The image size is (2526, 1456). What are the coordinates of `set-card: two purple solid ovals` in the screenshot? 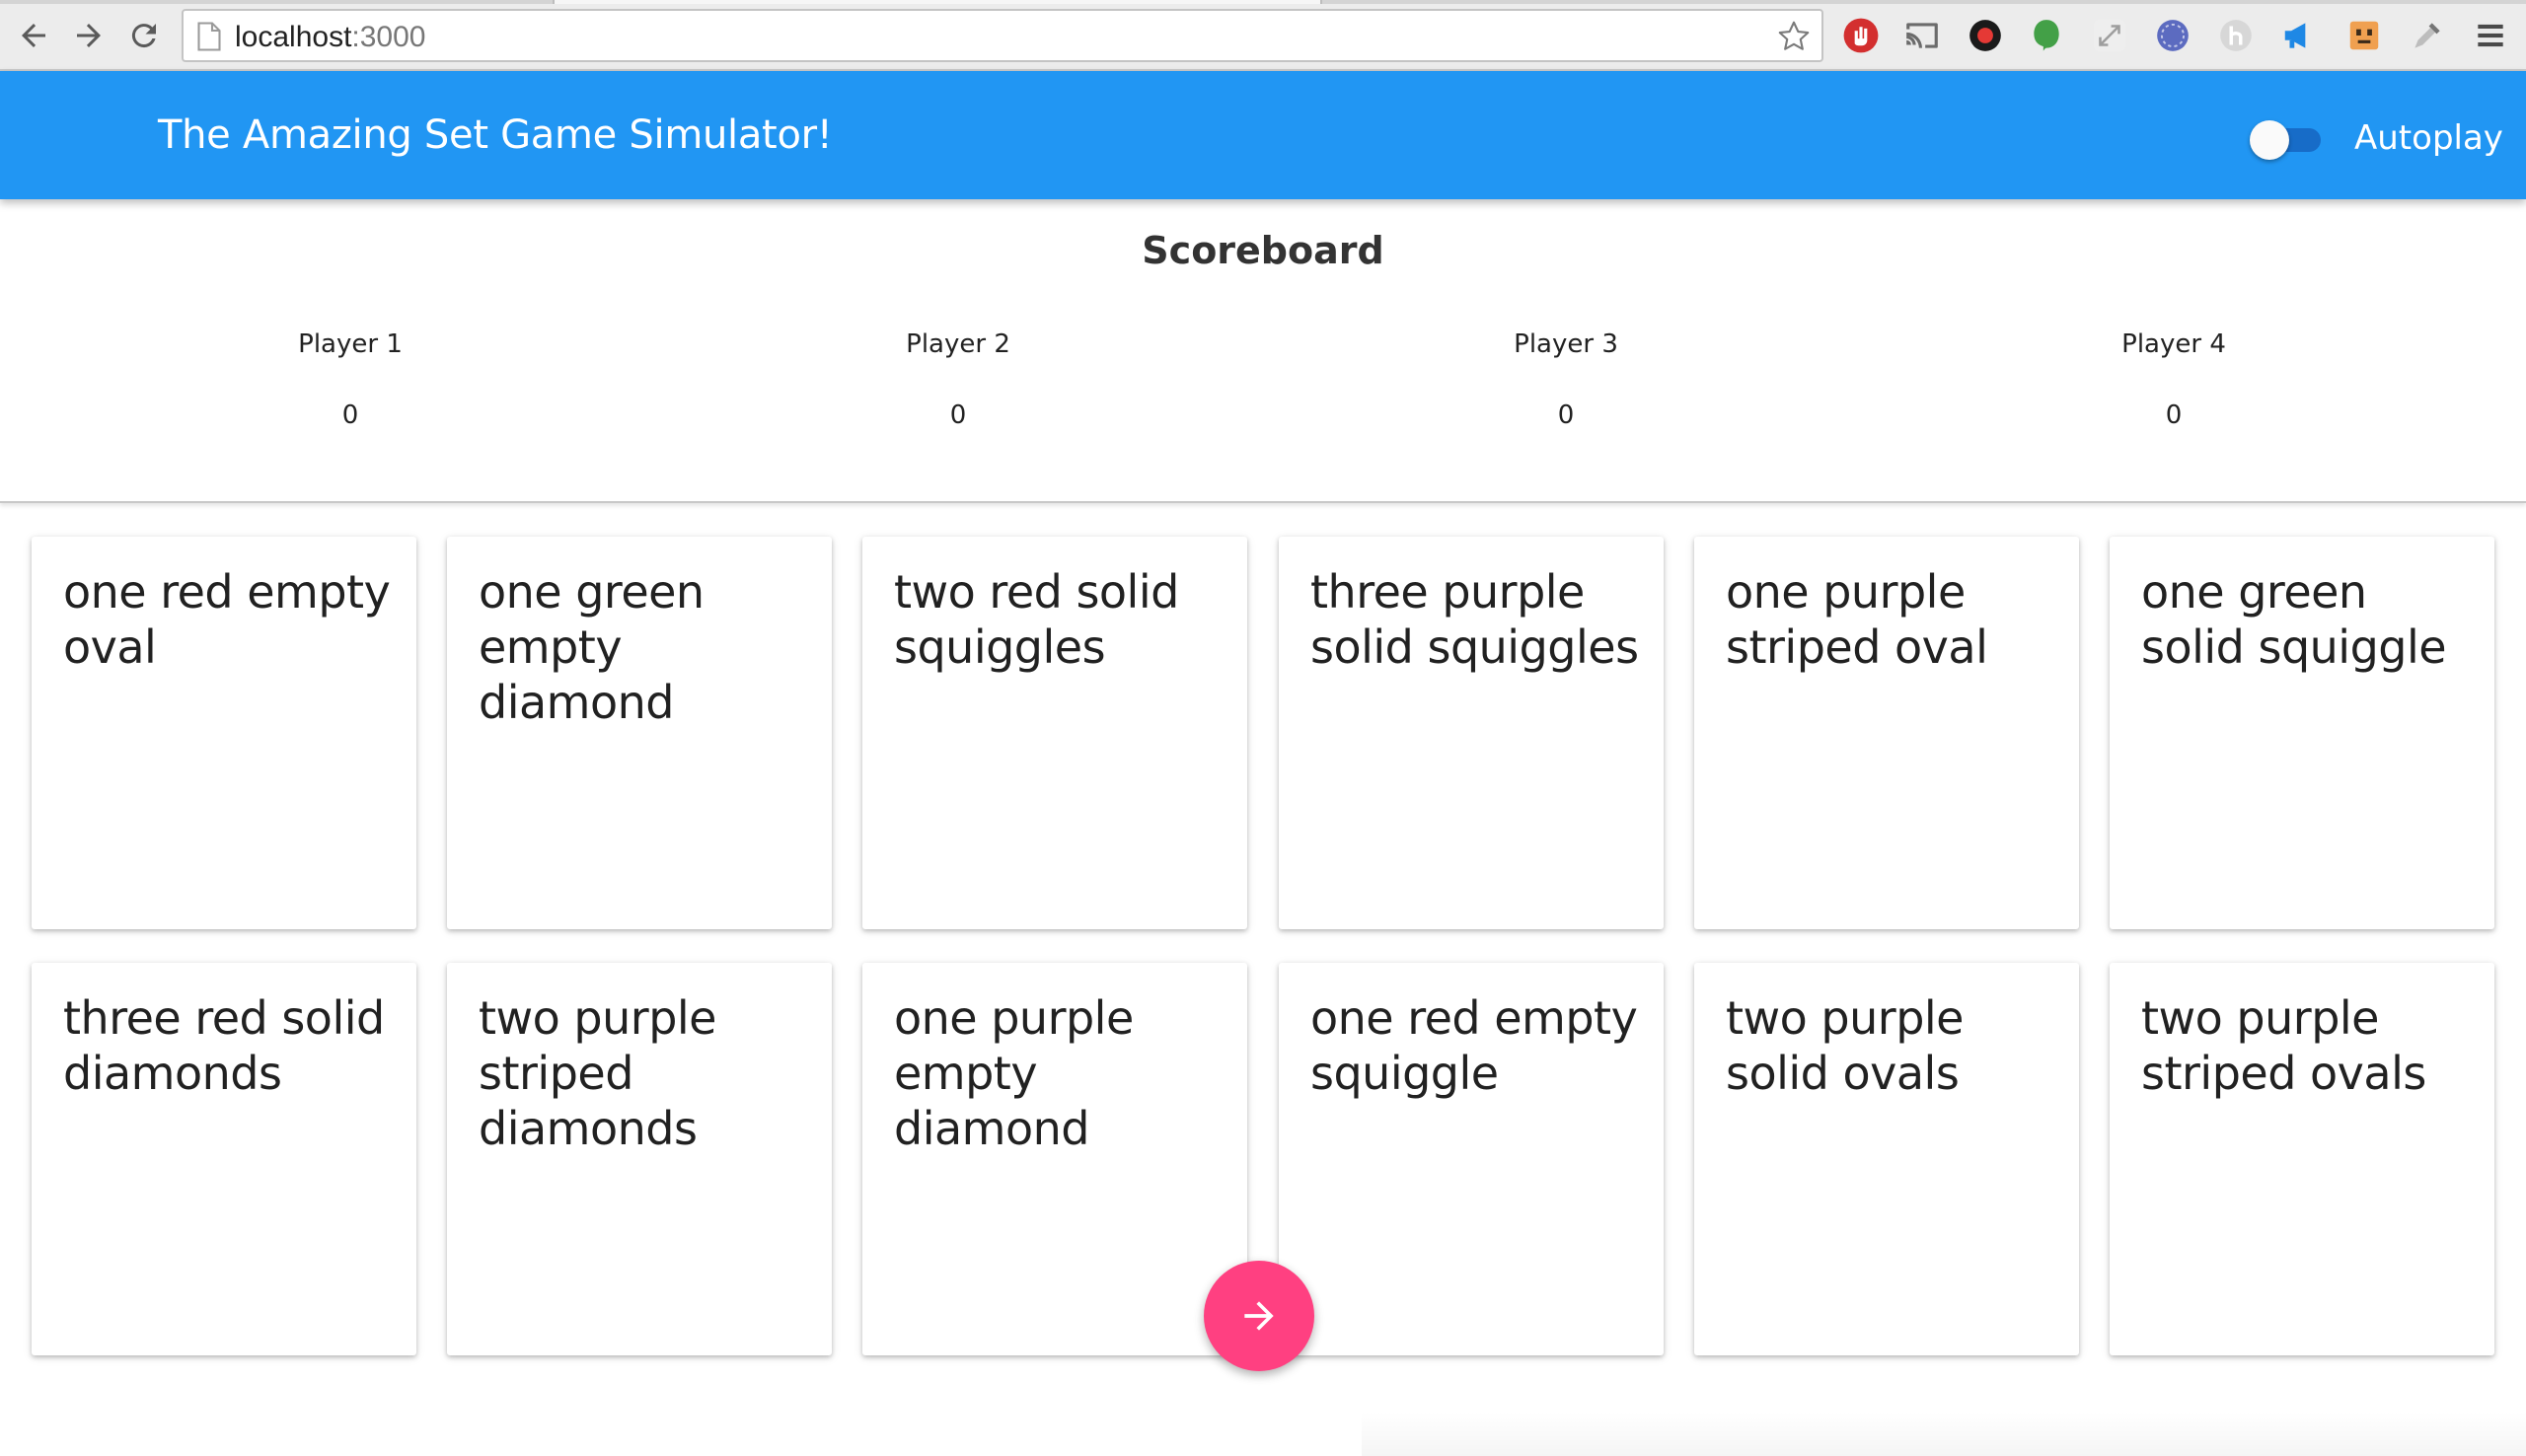 It's located at (1886, 1159).